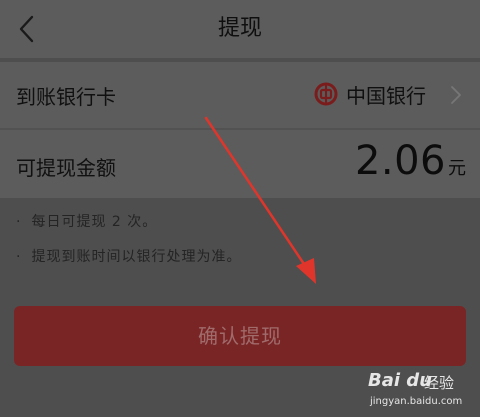 Image resolution: width=480 pixels, height=417 pixels. I want to click on note-item: · 每日可提现 2 次。, so click(86, 221).